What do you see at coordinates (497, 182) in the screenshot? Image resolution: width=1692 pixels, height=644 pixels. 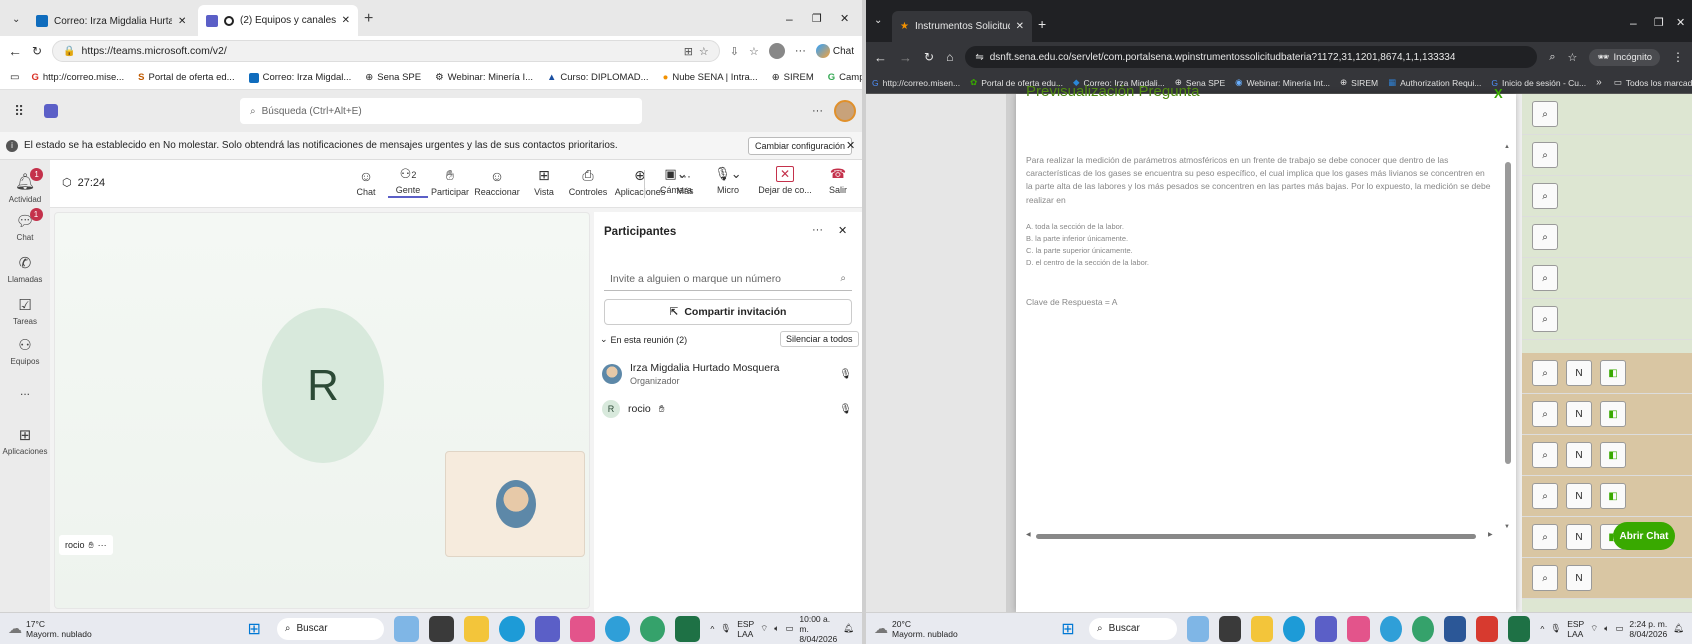 I see `control-react: ☺ Reaccionar` at bounding box center [497, 182].